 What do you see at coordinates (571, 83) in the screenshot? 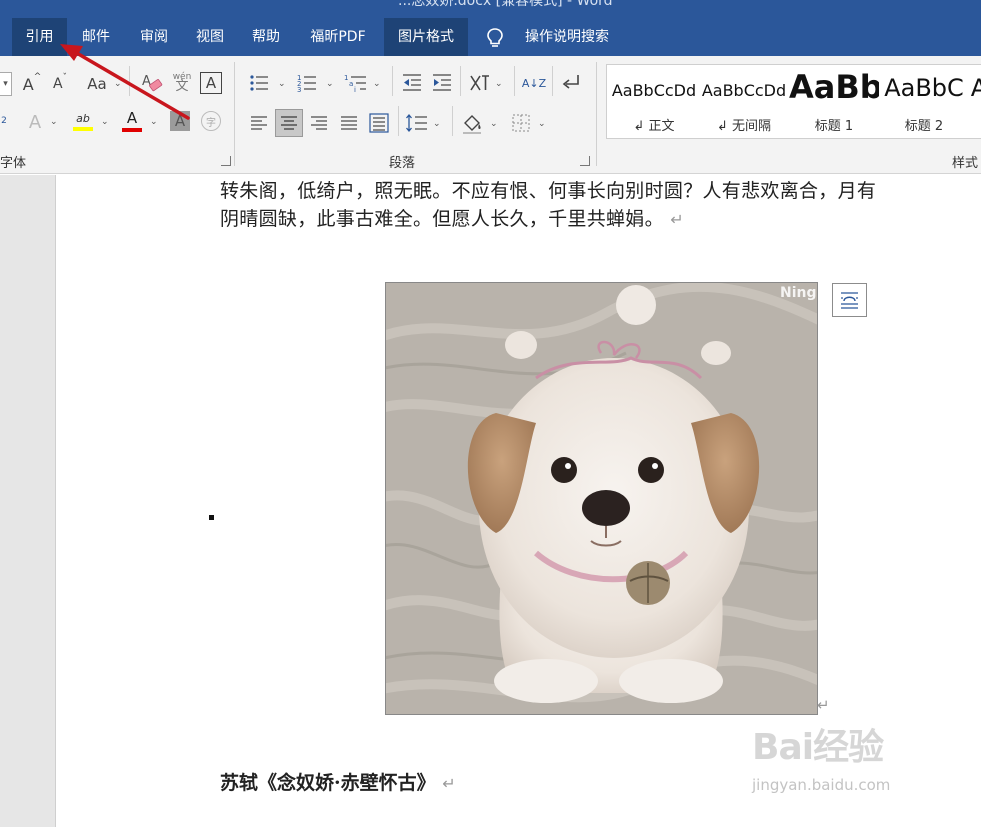
I see `show-paragraph-marks-icon` at bounding box center [571, 83].